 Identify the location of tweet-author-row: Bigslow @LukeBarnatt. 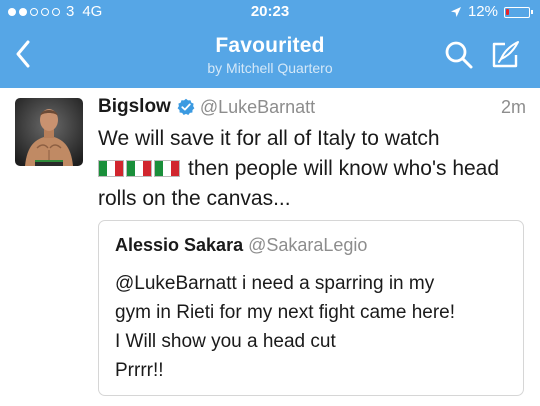
(206, 107).